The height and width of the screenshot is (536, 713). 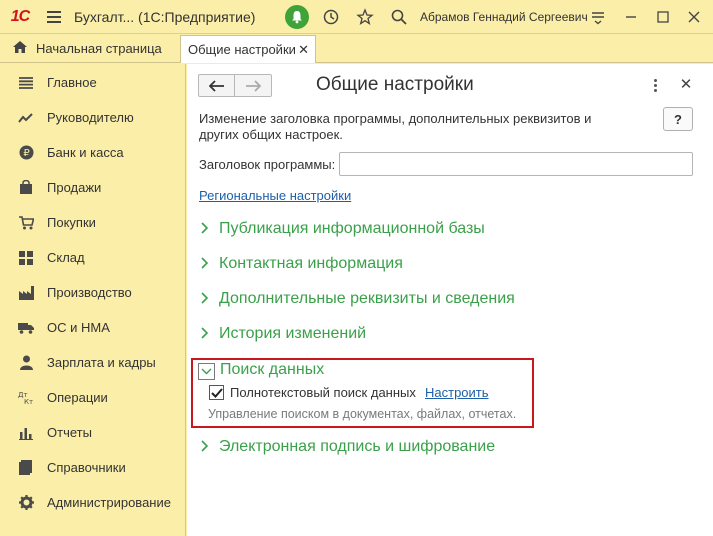 I want to click on book-icon, so click(x=26, y=468).